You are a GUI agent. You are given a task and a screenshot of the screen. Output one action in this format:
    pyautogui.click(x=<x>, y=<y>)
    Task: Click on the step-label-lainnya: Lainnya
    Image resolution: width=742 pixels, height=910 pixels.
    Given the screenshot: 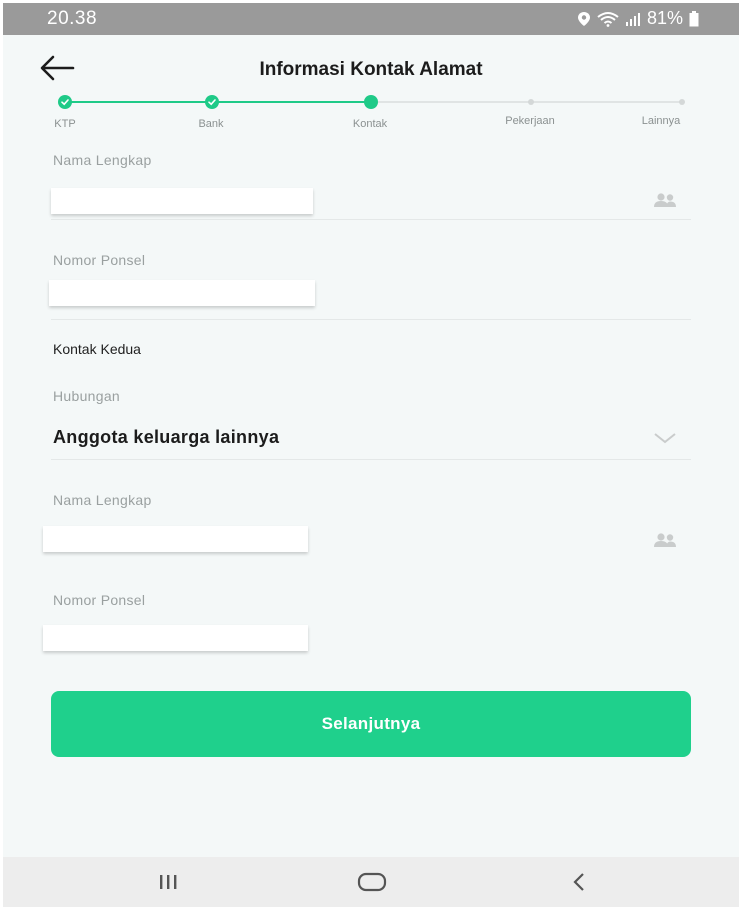 What is the action you would take?
    pyautogui.click(x=661, y=121)
    